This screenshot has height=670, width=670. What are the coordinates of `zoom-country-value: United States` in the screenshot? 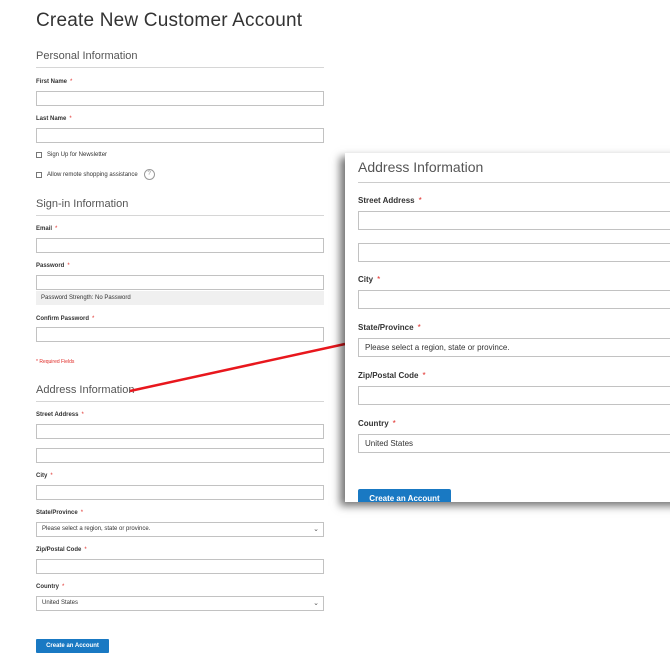 It's located at (389, 443).